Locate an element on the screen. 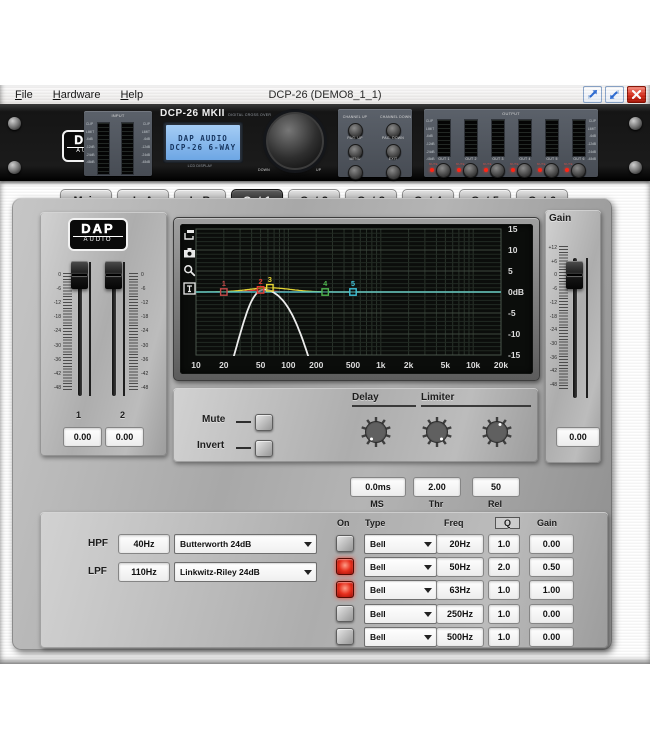  eq-type-dropdown-3: Bell is located at coordinates (400, 590).